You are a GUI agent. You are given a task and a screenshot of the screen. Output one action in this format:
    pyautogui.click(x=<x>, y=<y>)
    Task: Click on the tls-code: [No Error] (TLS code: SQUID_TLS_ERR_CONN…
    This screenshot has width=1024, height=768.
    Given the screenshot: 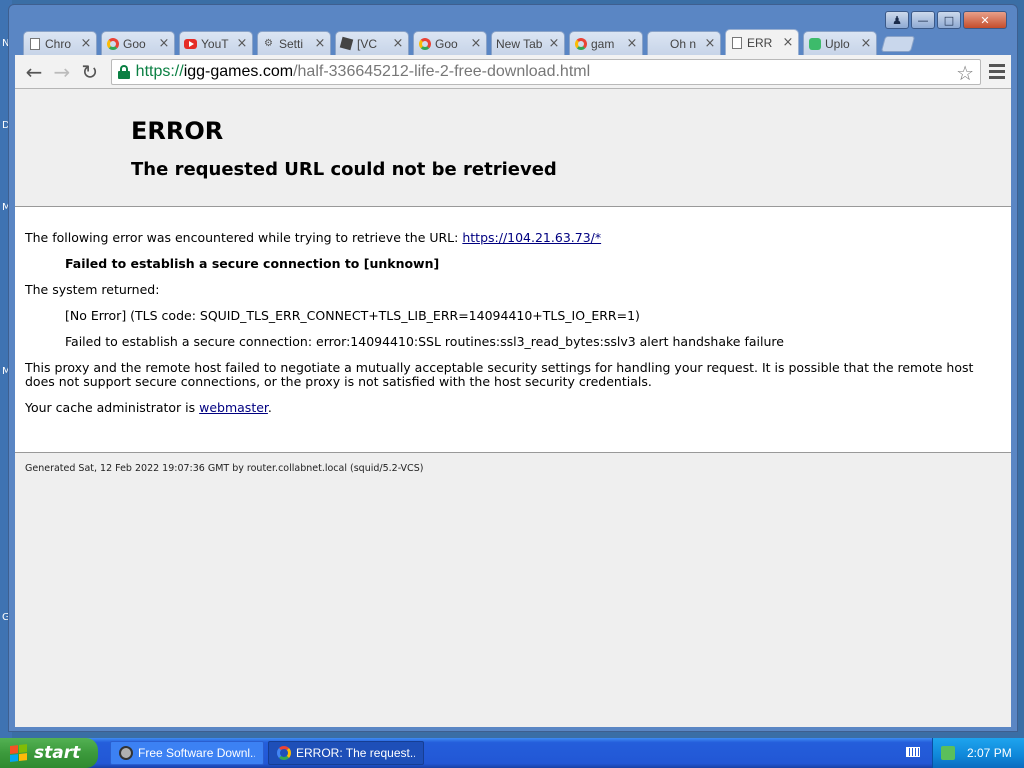 What is the action you would take?
    pyautogui.click(x=352, y=315)
    